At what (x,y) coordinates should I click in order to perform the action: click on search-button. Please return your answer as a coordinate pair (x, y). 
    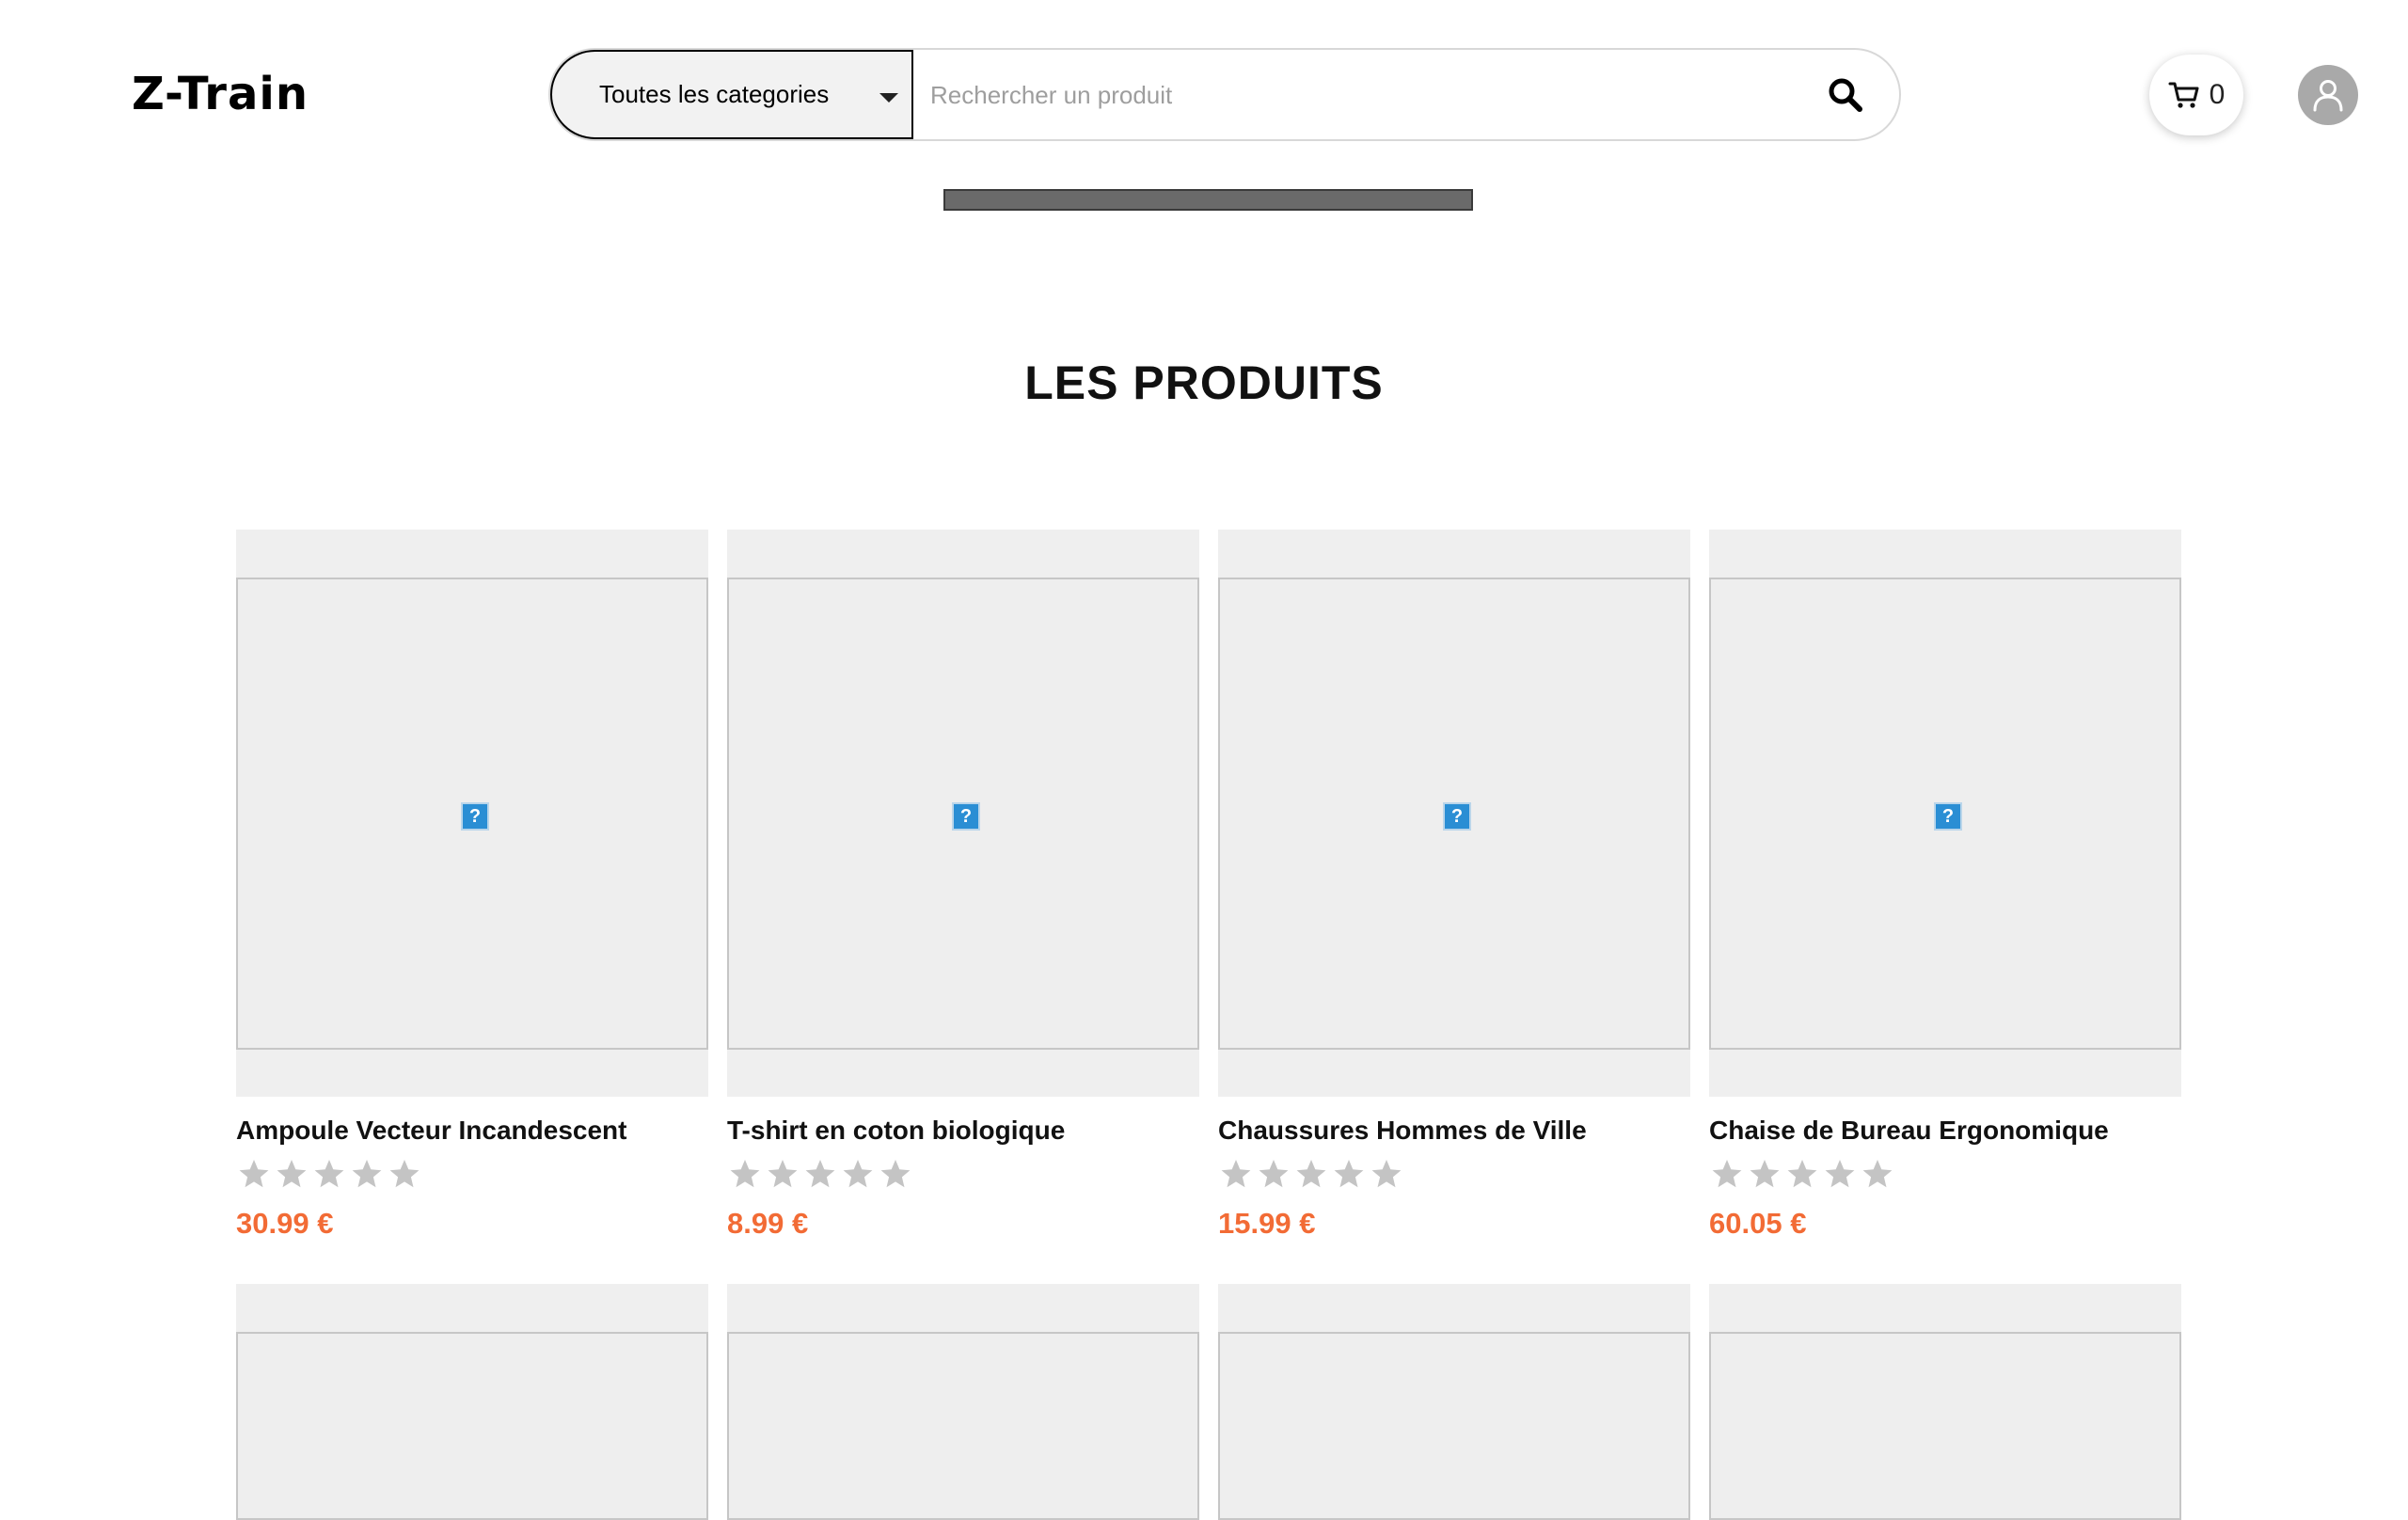
    Looking at the image, I should click on (1846, 95).